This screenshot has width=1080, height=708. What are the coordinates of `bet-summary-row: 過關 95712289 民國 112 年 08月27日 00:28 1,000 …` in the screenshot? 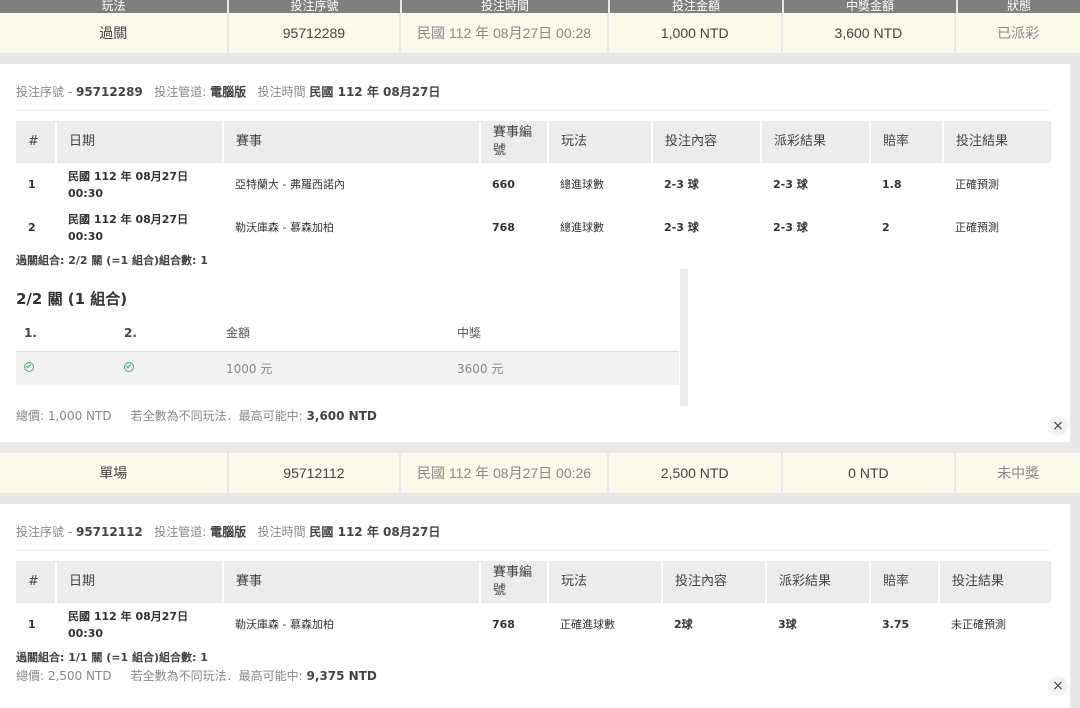 It's located at (540, 33).